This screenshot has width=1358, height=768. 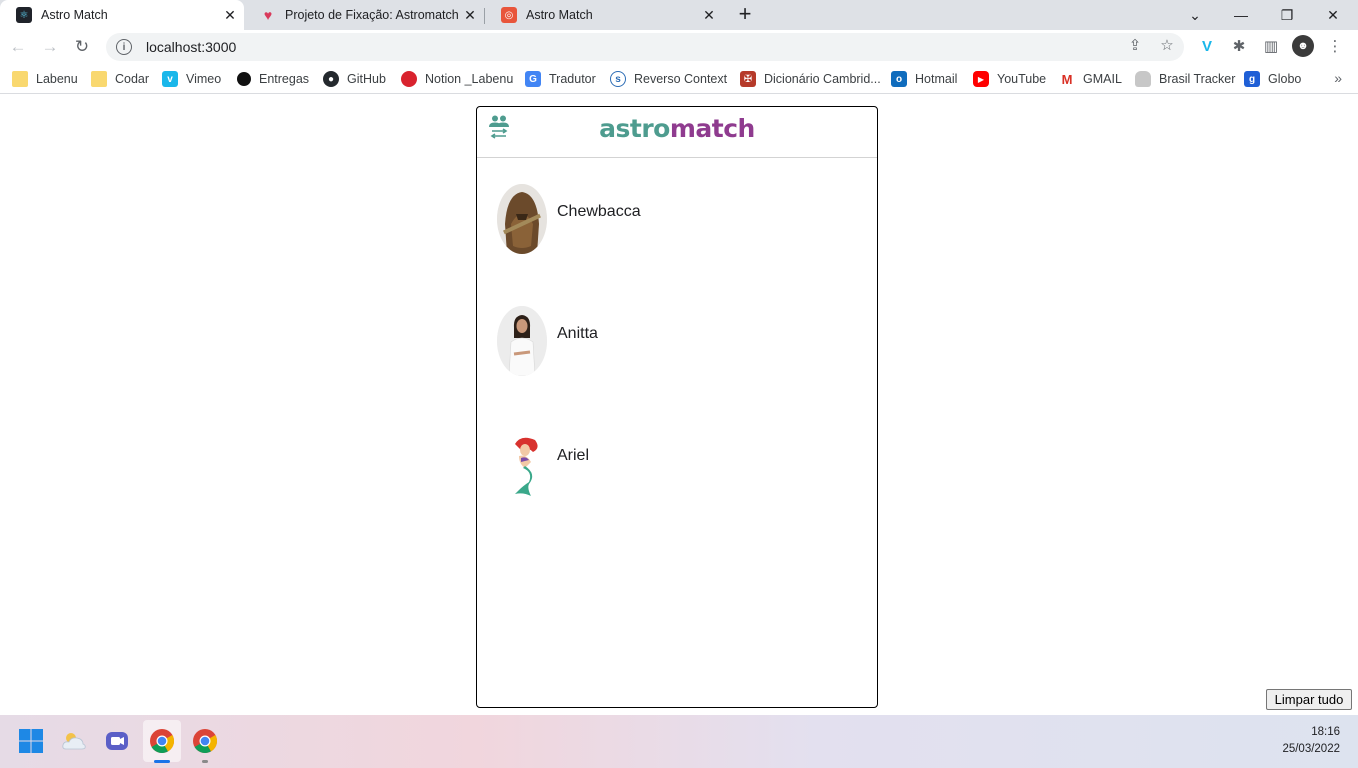 I want to click on matches-list: Chewbacca Anitta Ariel, so click(x=677, y=367).